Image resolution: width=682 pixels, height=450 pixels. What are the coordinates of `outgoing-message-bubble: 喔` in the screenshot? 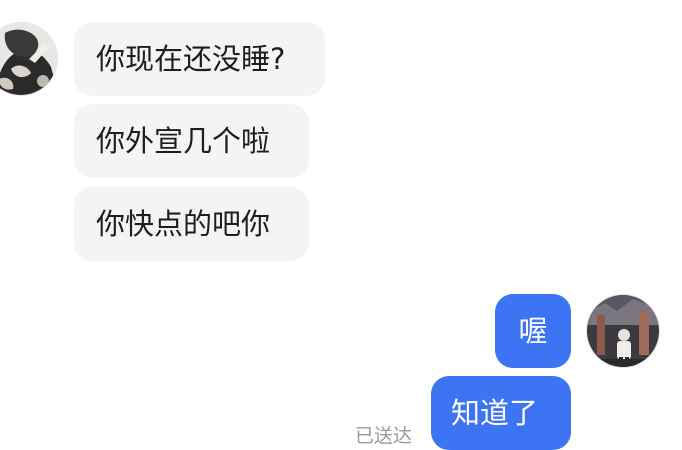 It's located at (533, 331).